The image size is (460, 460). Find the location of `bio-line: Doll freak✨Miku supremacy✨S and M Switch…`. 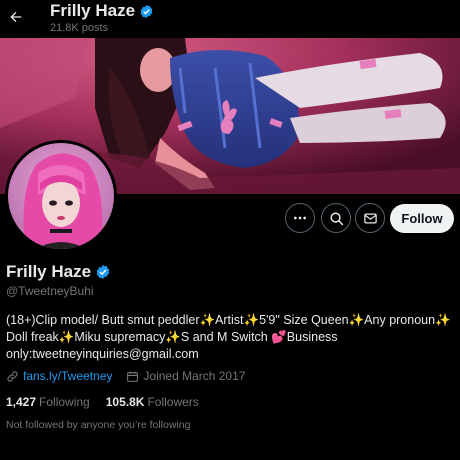

bio-line: Doll freak✨Miku supremacy✨S and M Switch… is located at coordinates (172, 337).